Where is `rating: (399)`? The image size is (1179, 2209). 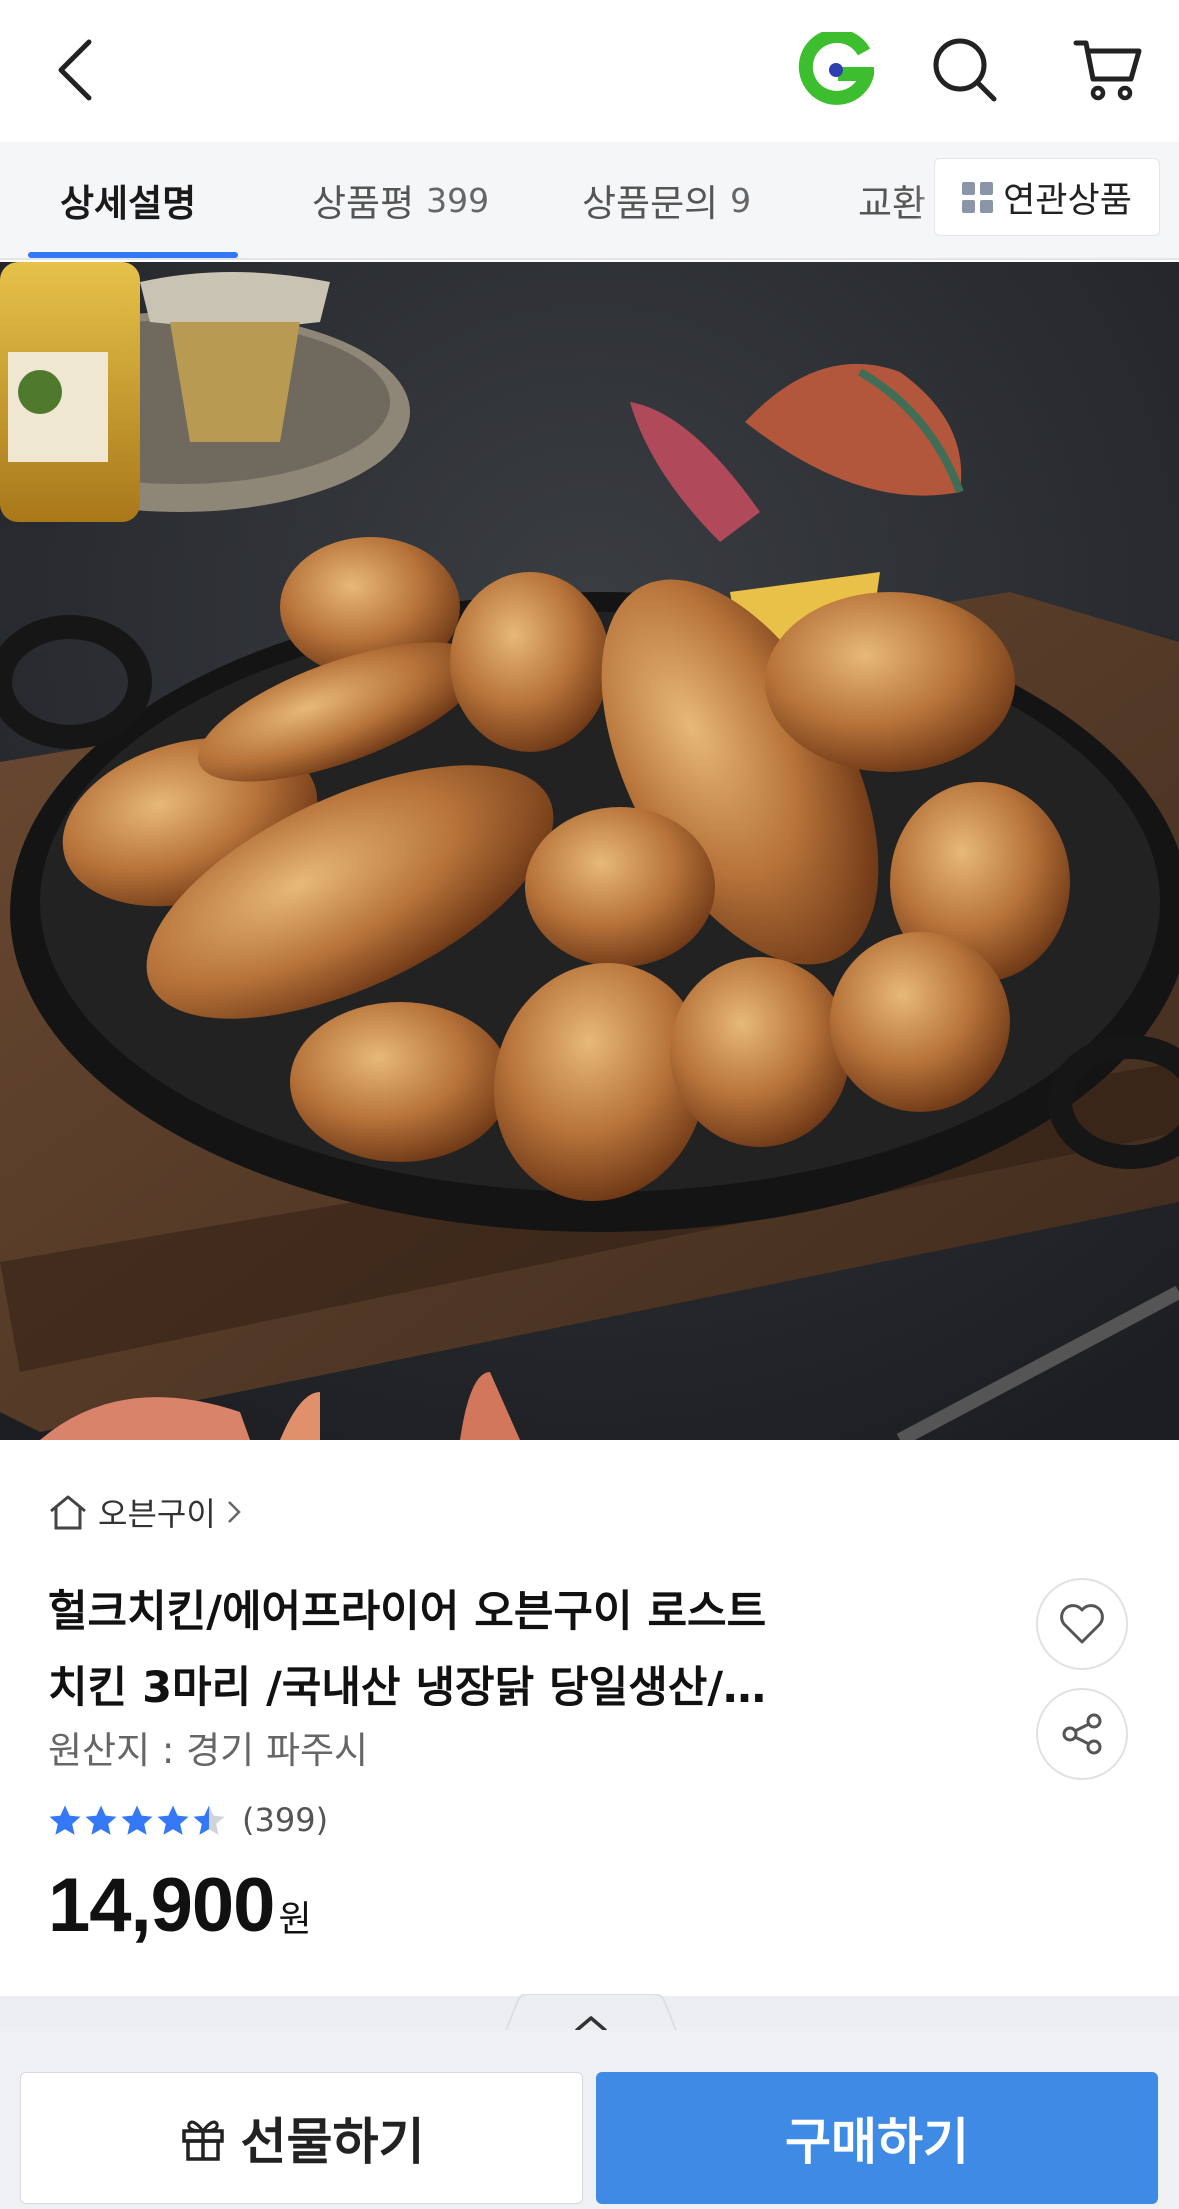 rating: (399) is located at coordinates (188, 1820).